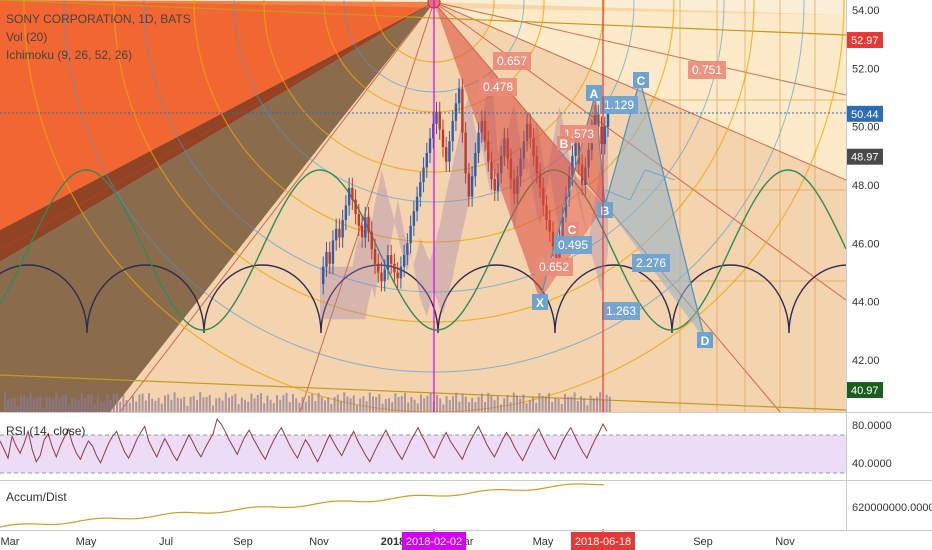 This screenshot has width=932, height=550. Describe the element at coordinates (498, 87) in the screenshot. I see `fib-label-0478: 0.478` at that location.